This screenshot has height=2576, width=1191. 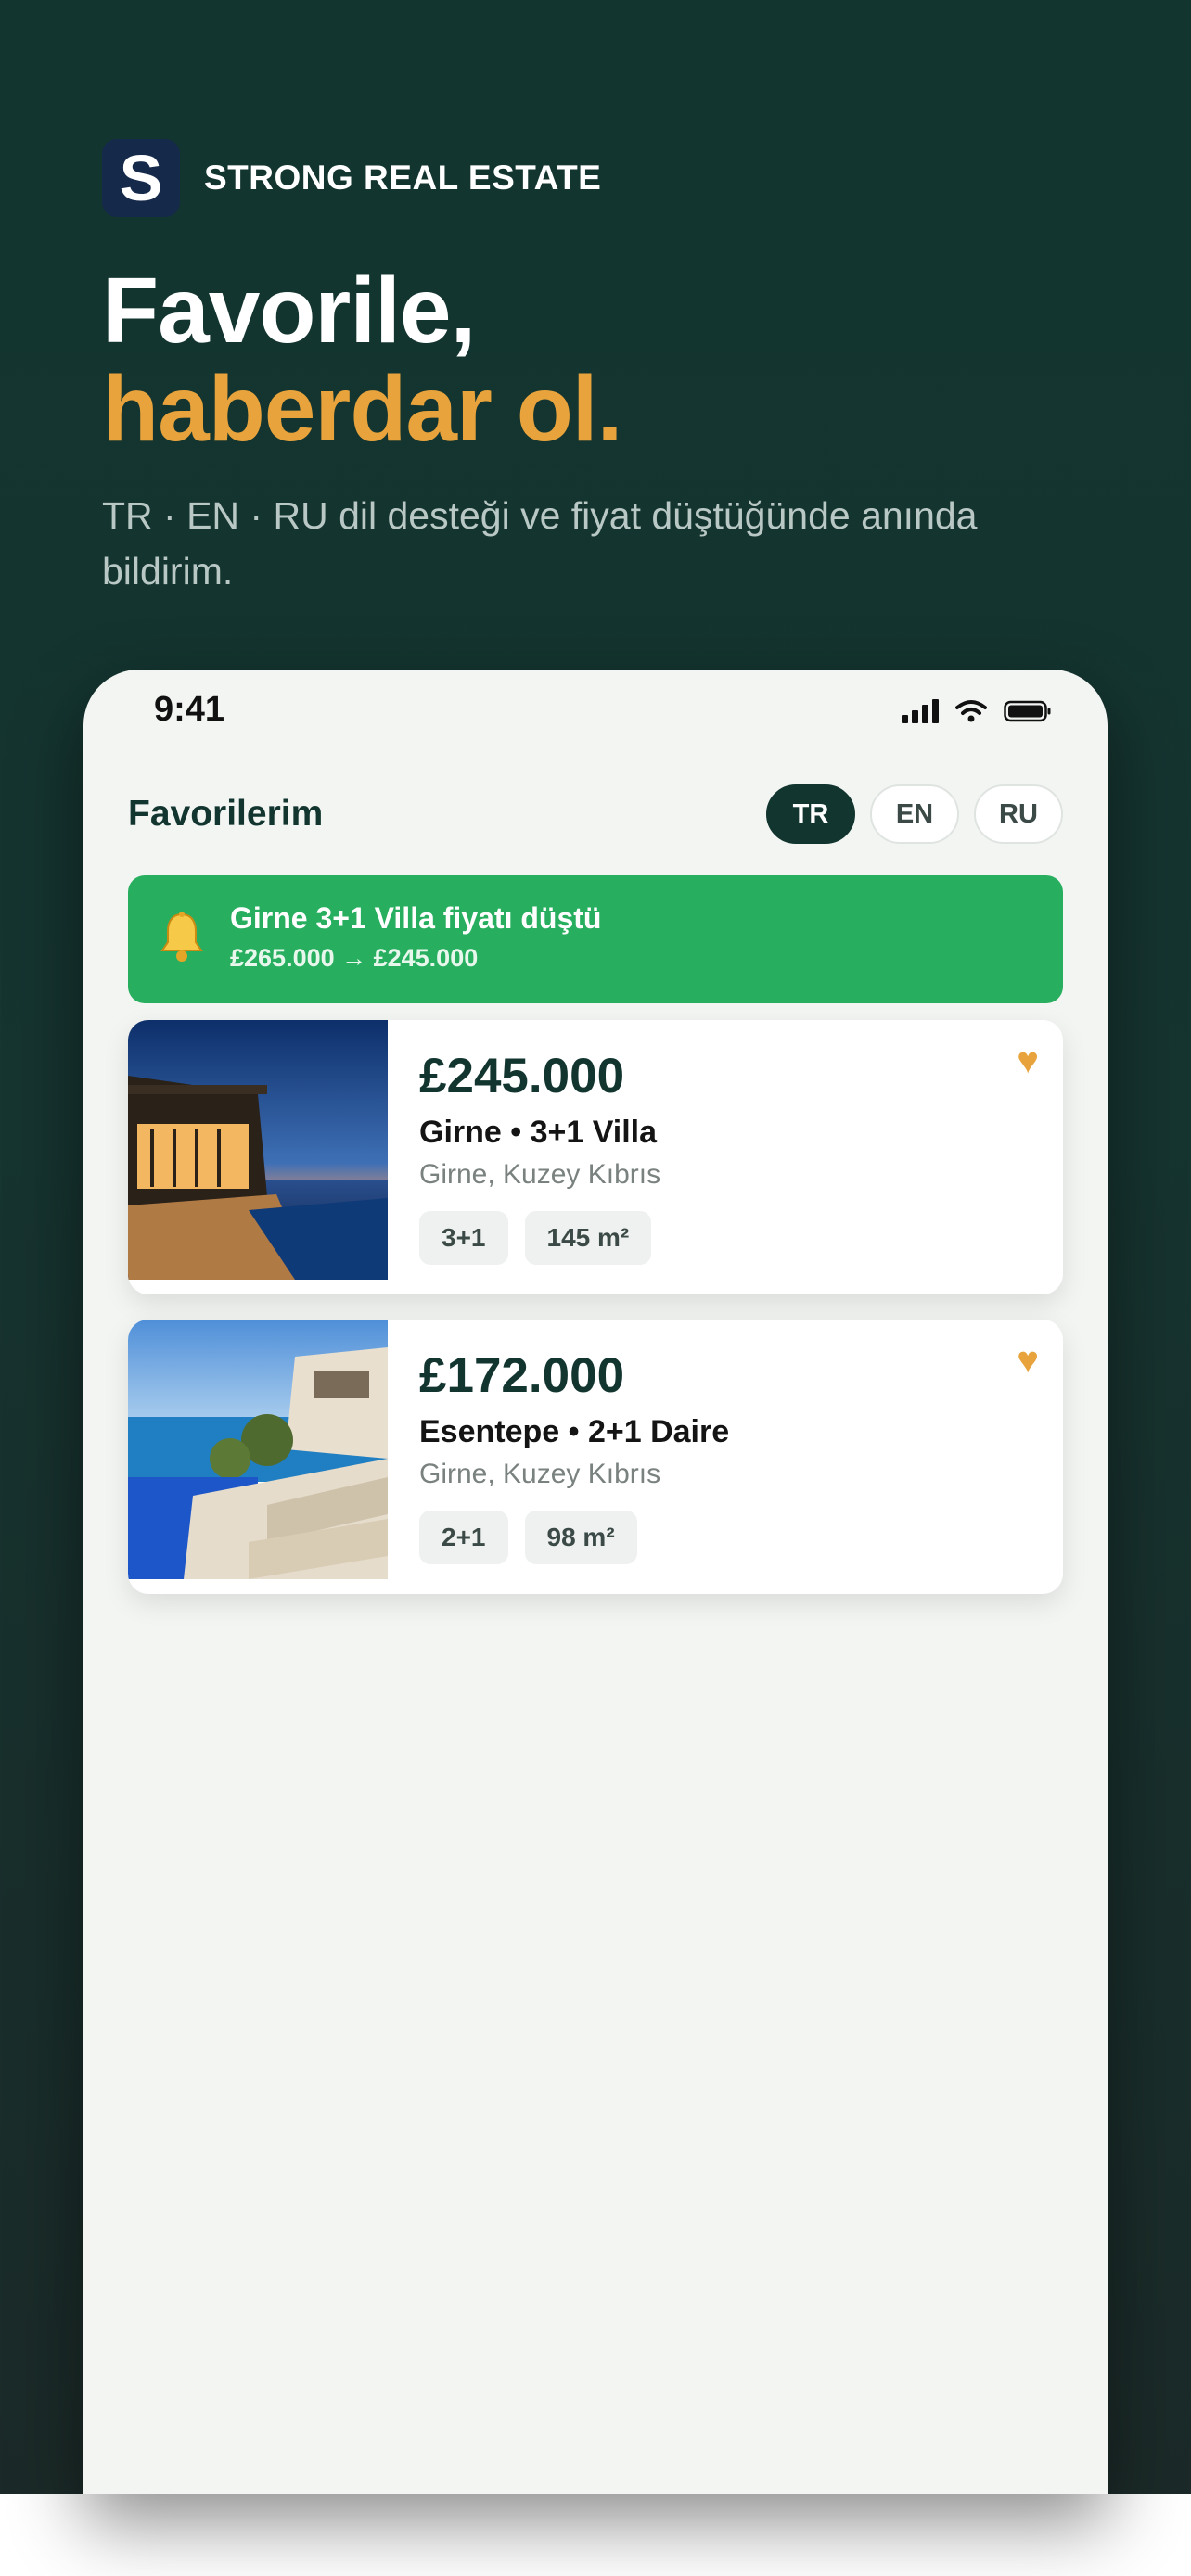 What do you see at coordinates (258, 1150) in the screenshot?
I see `listing-photo-villa` at bounding box center [258, 1150].